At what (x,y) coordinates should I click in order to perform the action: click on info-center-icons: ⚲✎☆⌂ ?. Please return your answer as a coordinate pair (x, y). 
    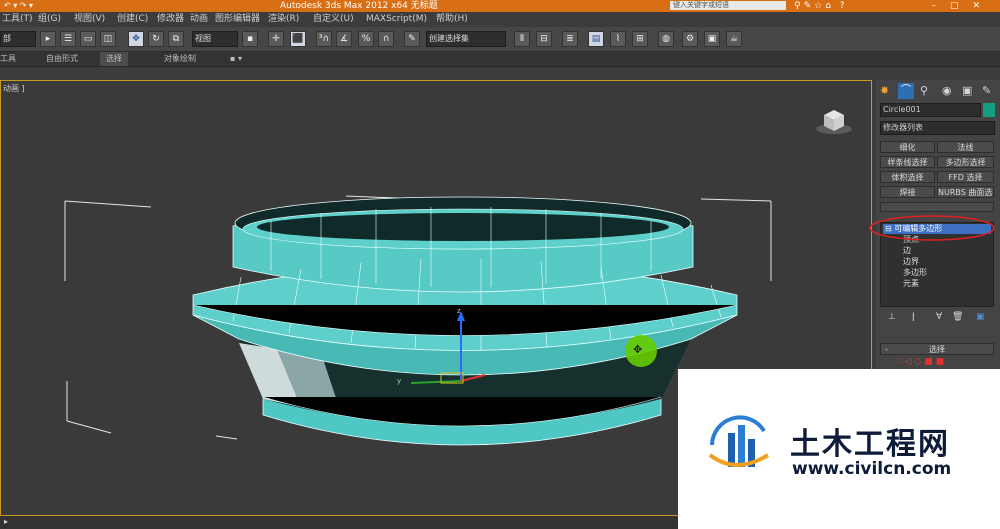
    Looking at the image, I should click on (821, 6).